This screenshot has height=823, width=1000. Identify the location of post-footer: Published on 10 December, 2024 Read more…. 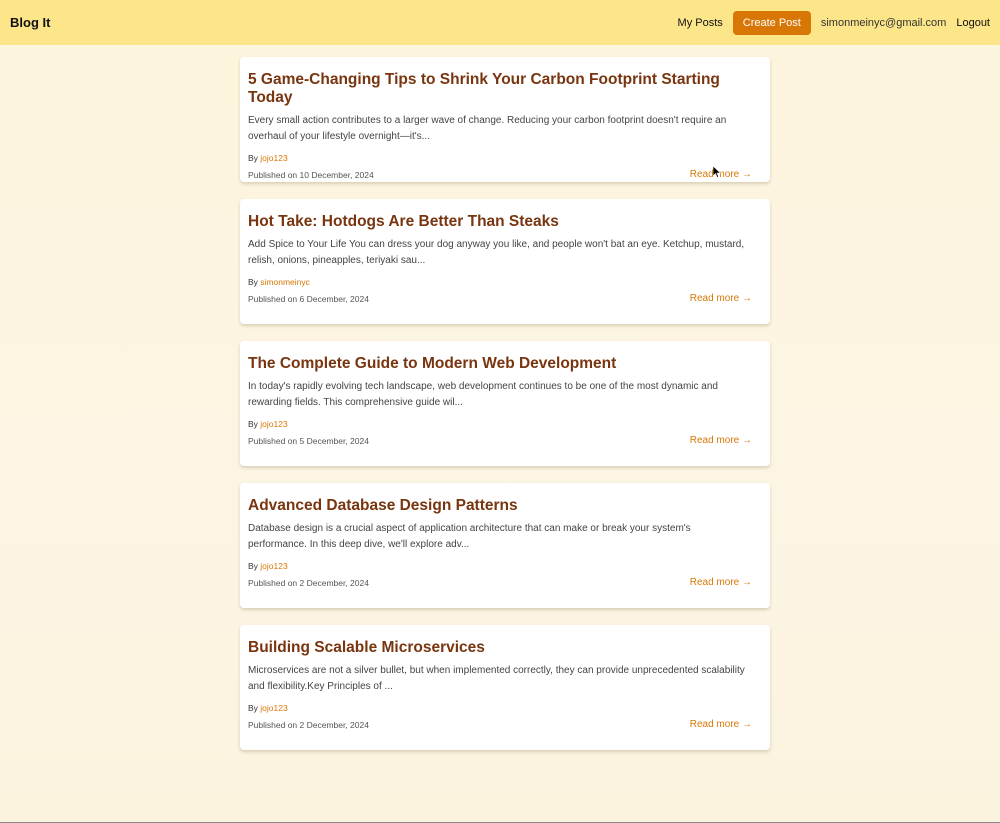
(500, 174).